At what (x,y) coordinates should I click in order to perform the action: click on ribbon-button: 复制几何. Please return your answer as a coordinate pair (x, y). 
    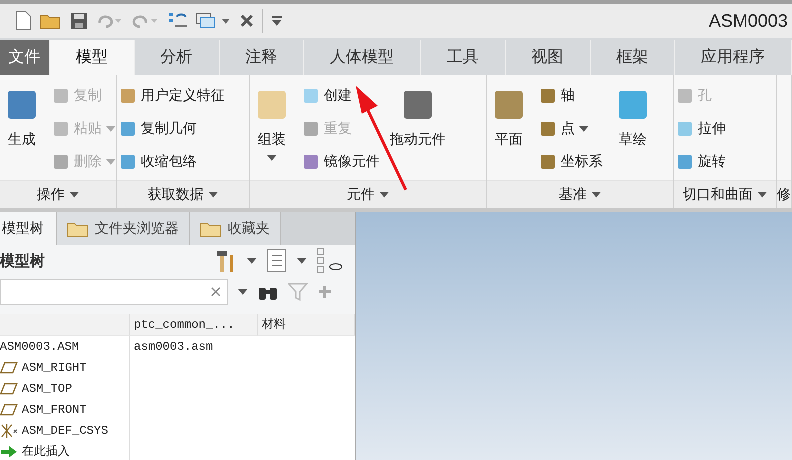
    Looking at the image, I should click on (172, 128).